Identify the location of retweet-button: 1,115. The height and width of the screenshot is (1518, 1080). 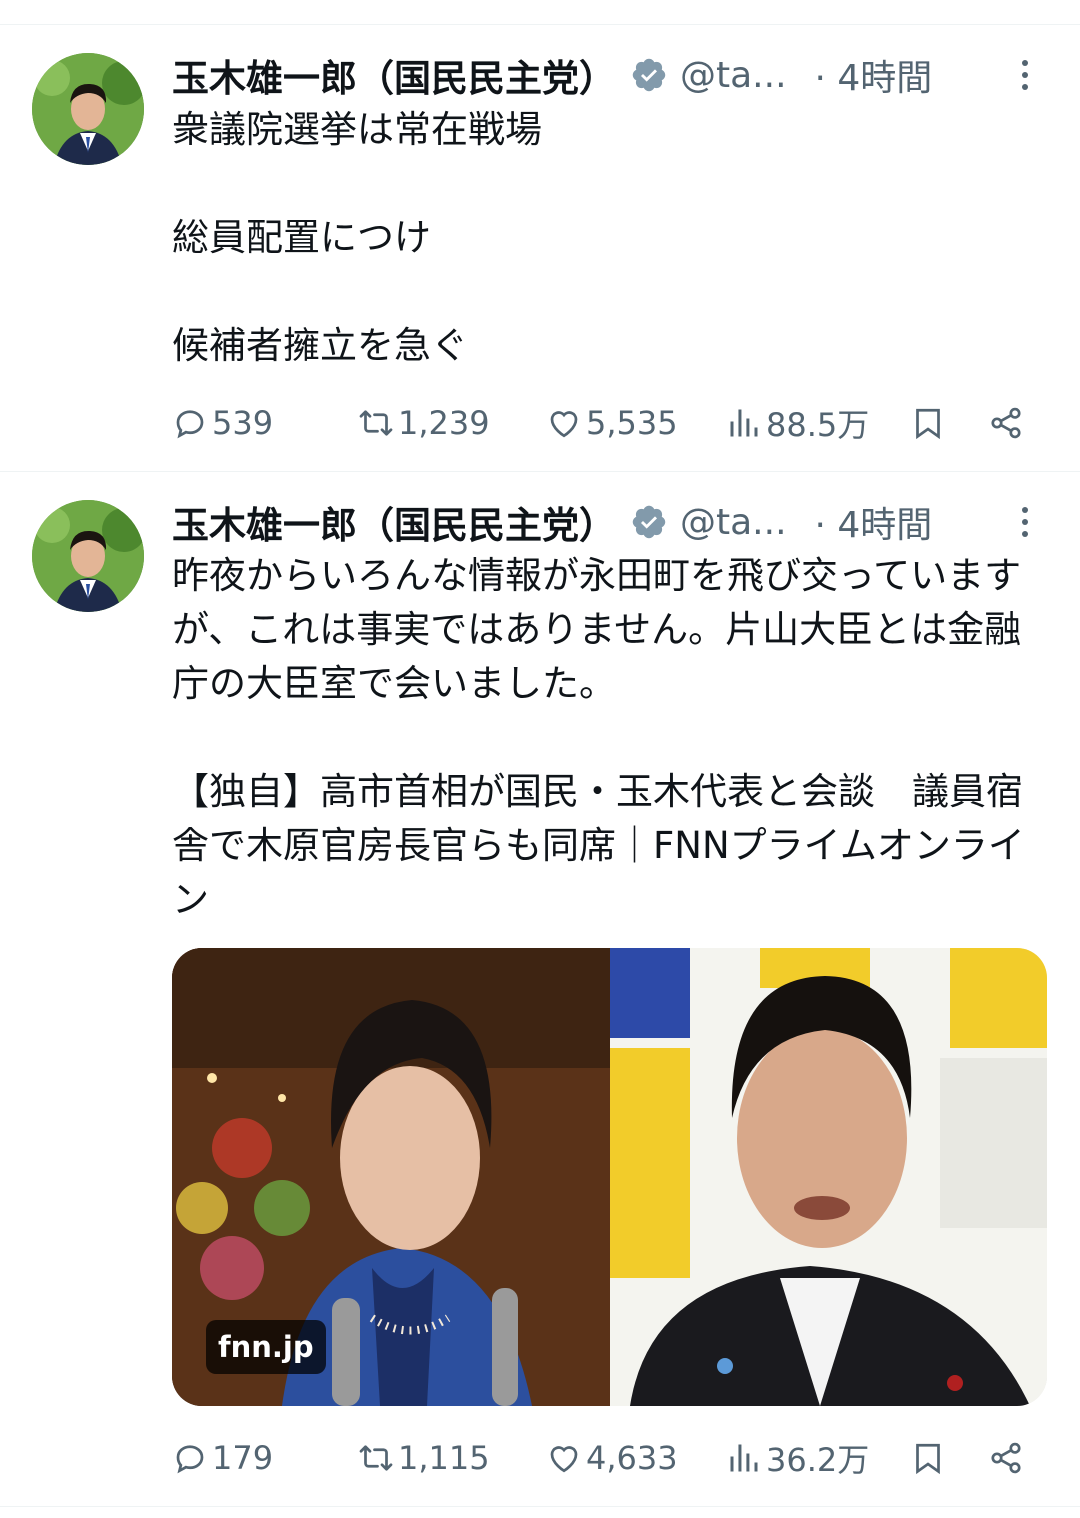
(424, 1458).